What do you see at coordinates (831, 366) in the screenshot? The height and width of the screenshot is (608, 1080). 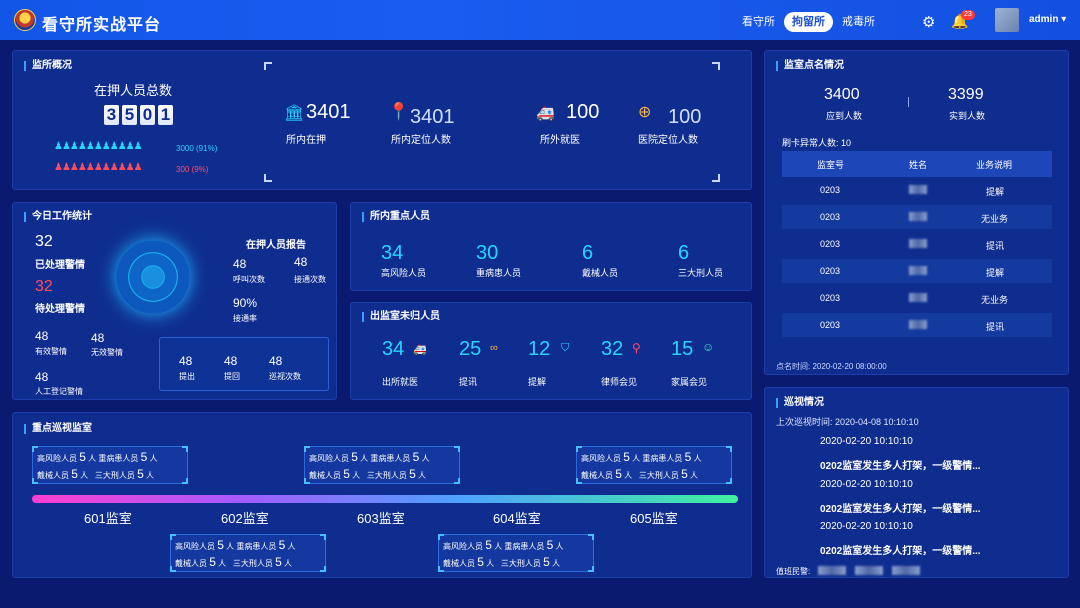 I see `rollcall-time: 点名时间: 2020-02-20 08:00:00` at bounding box center [831, 366].